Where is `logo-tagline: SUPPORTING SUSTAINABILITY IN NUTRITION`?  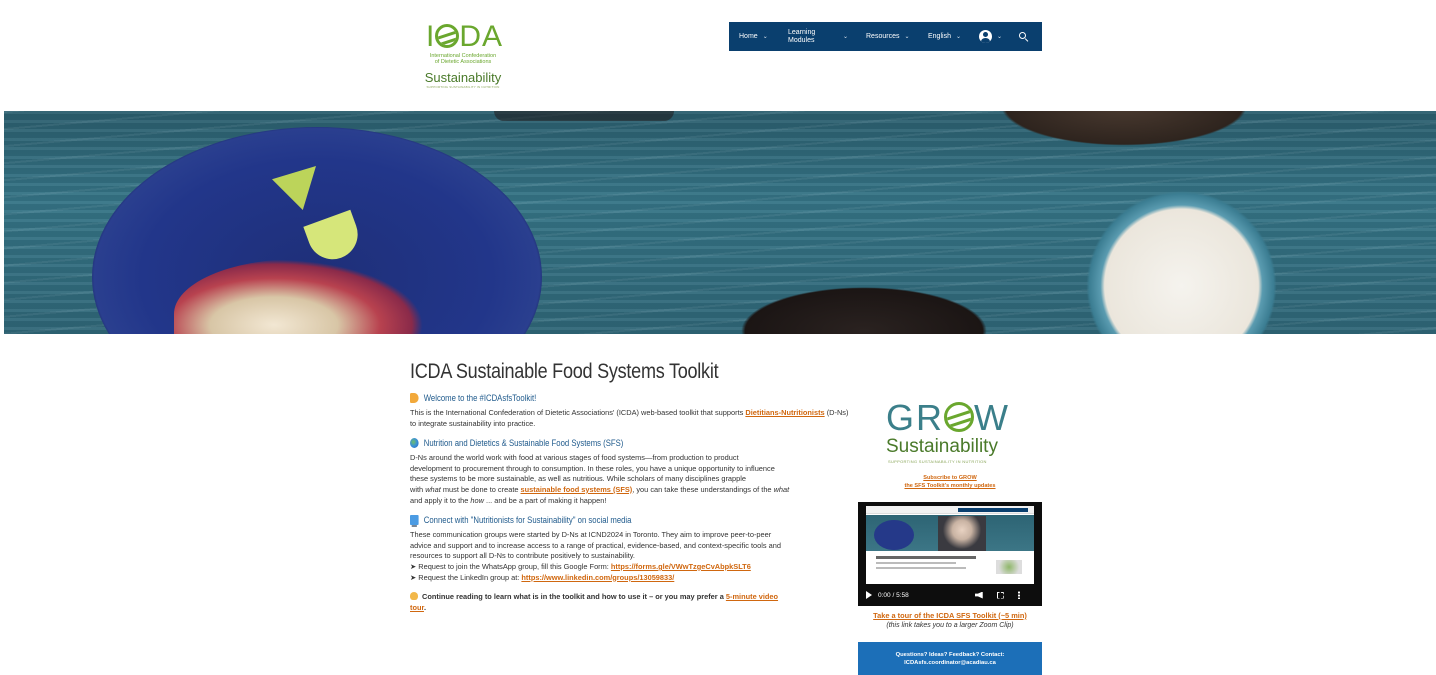 logo-tagline: SUPPORTING SUSTAINABILITY IN NUTRITION is located at coordinates (463, 87).